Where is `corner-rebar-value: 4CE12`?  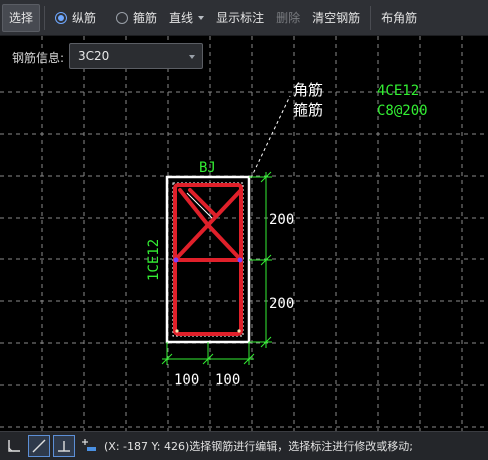 corner-rebar-value: 4CE12 is located at coordinates (398, 91).